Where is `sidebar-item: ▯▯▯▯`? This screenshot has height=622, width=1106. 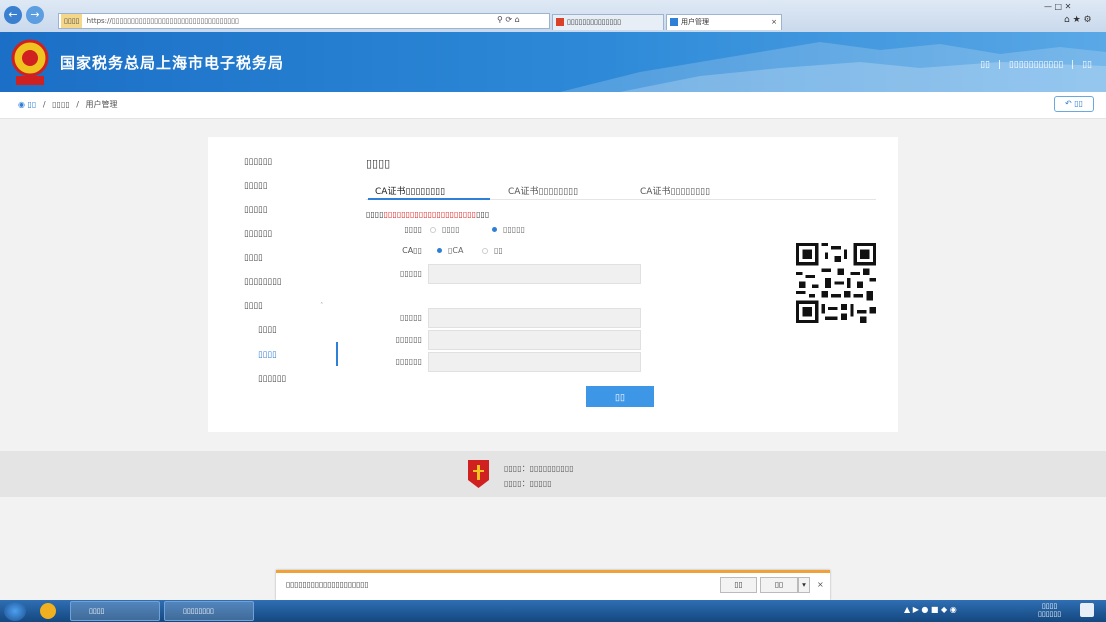
sidebar-item: ▯▯▯▯ is located at coordinates (253, 258).